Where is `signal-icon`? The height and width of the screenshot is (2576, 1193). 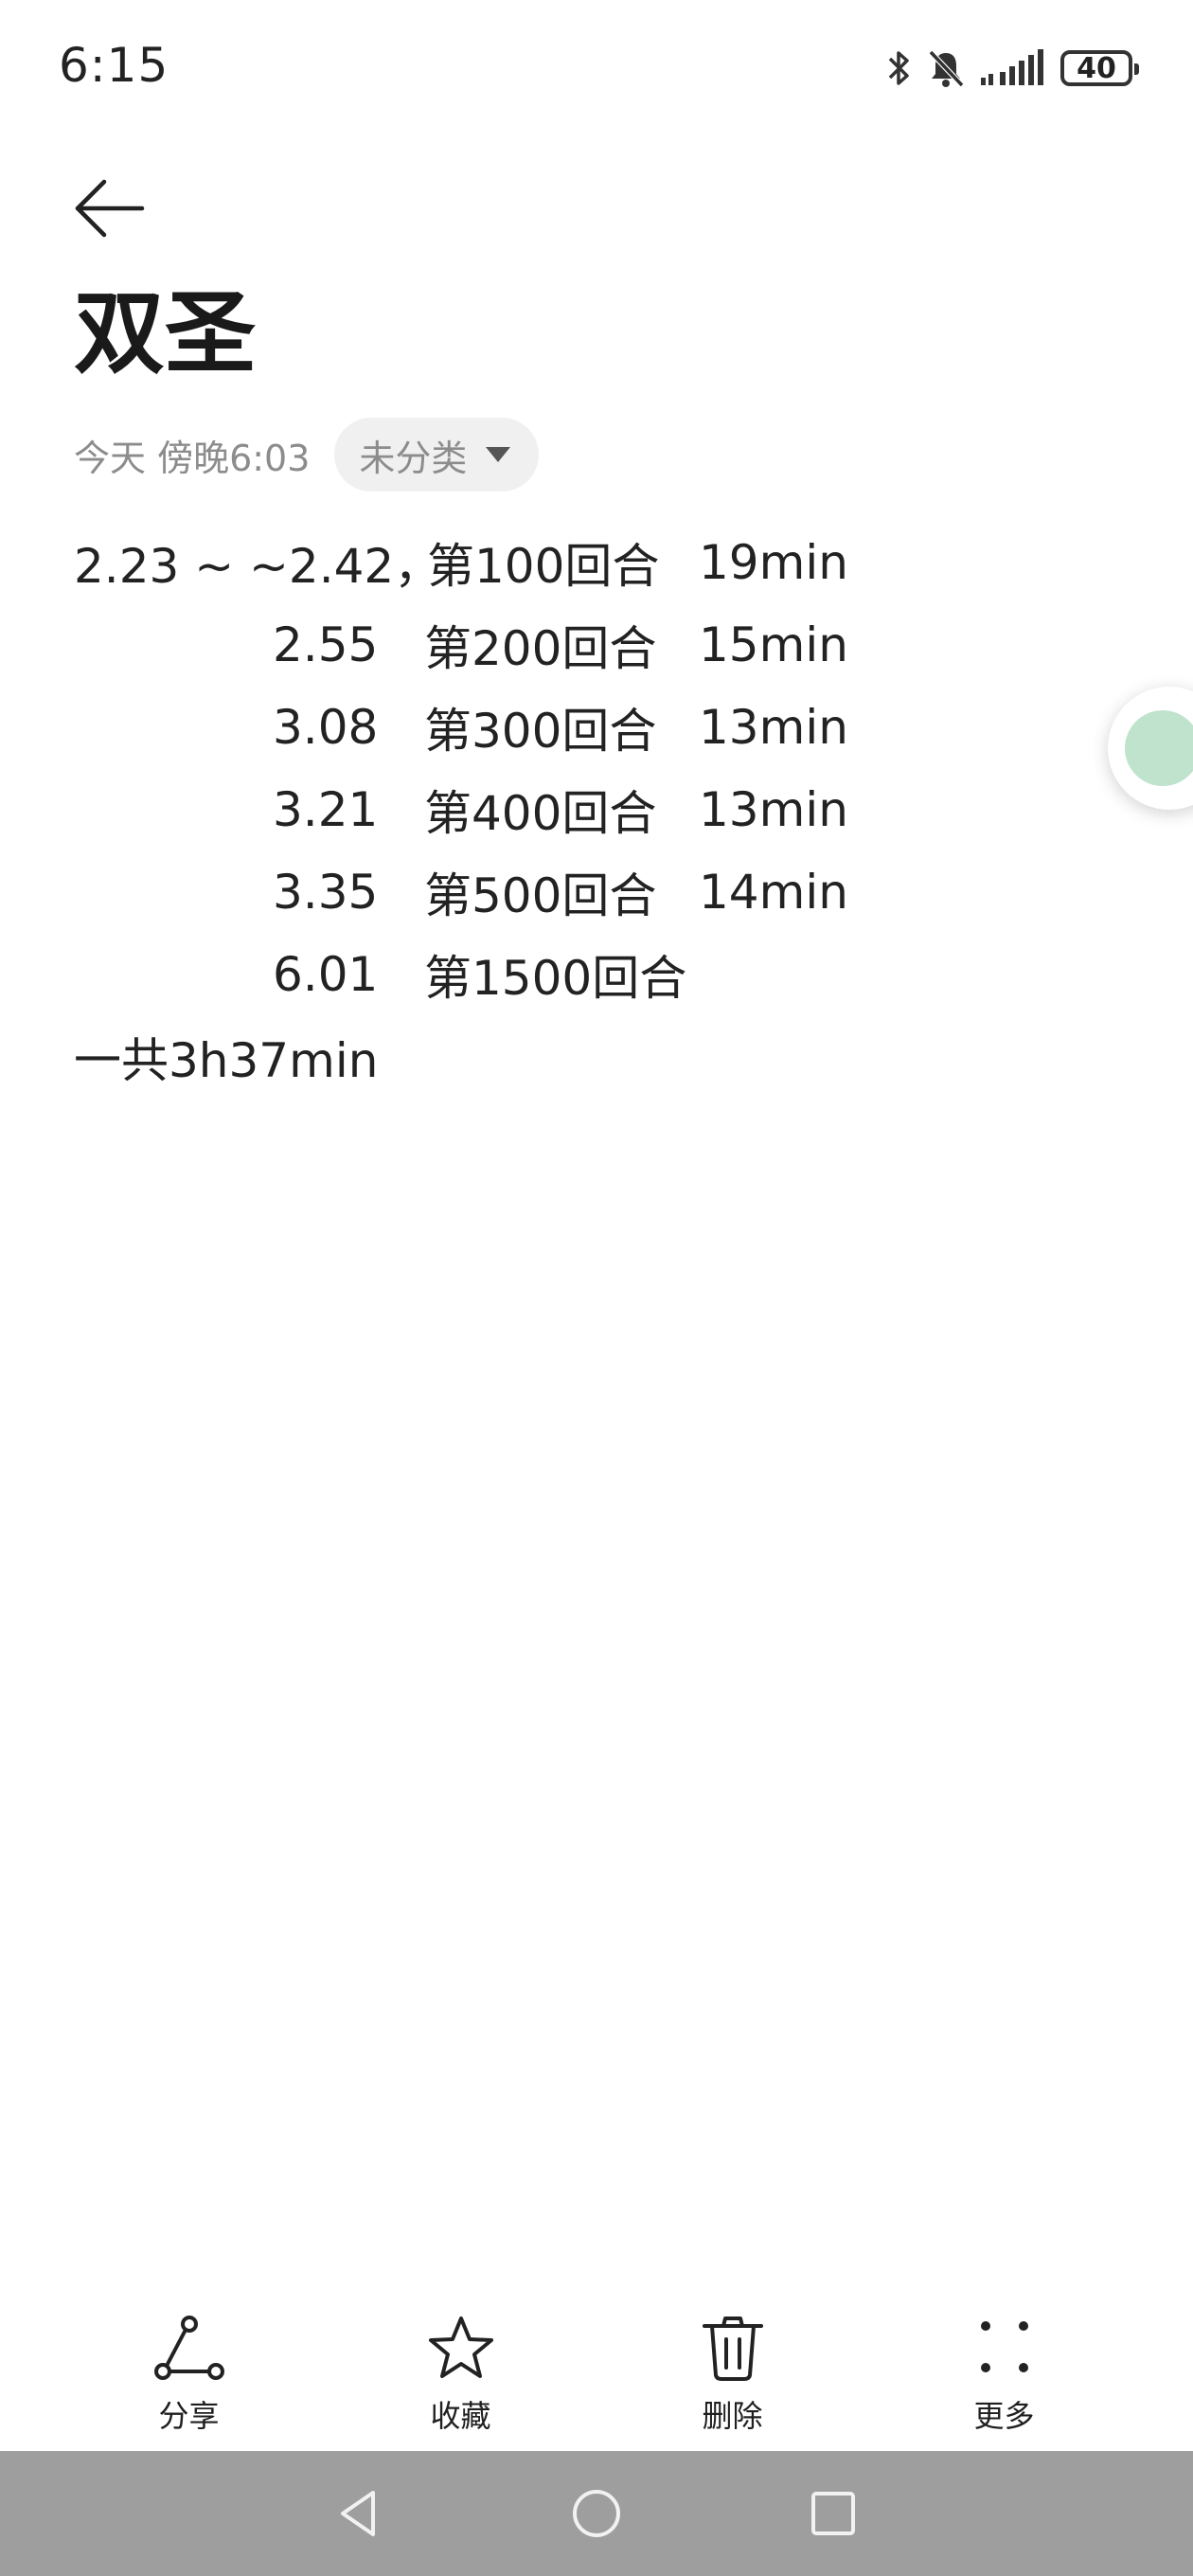
signal-icon is located at coordinates (1012, 67).